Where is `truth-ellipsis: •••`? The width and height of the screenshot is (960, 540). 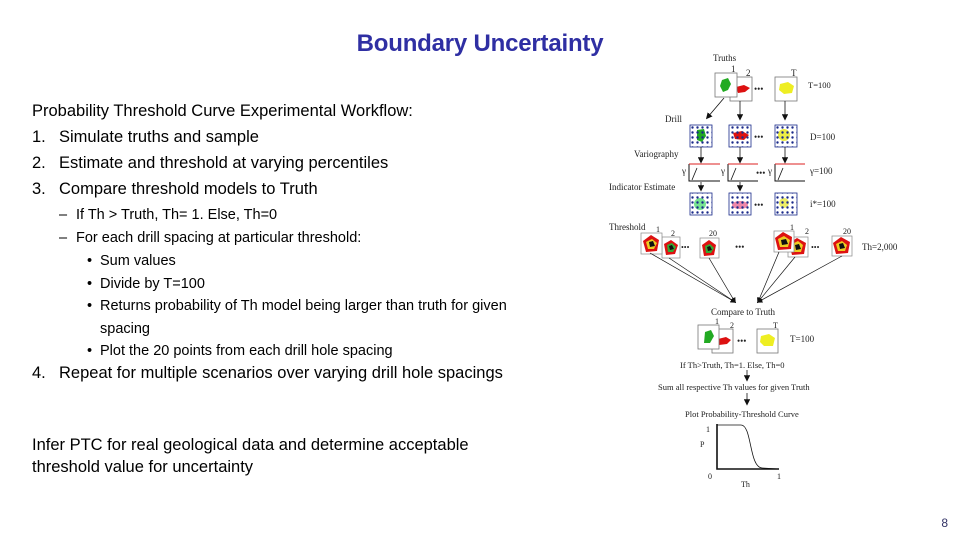
truth-ellipsis: ••• is located at coordinates (758, 89).